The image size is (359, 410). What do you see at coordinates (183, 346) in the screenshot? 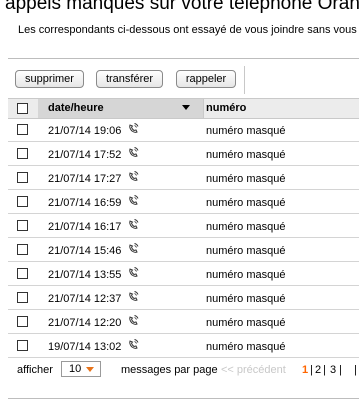
I see `table-row: 19/07/14 13:02 numéro masqué` at bounding box center [183, 346].